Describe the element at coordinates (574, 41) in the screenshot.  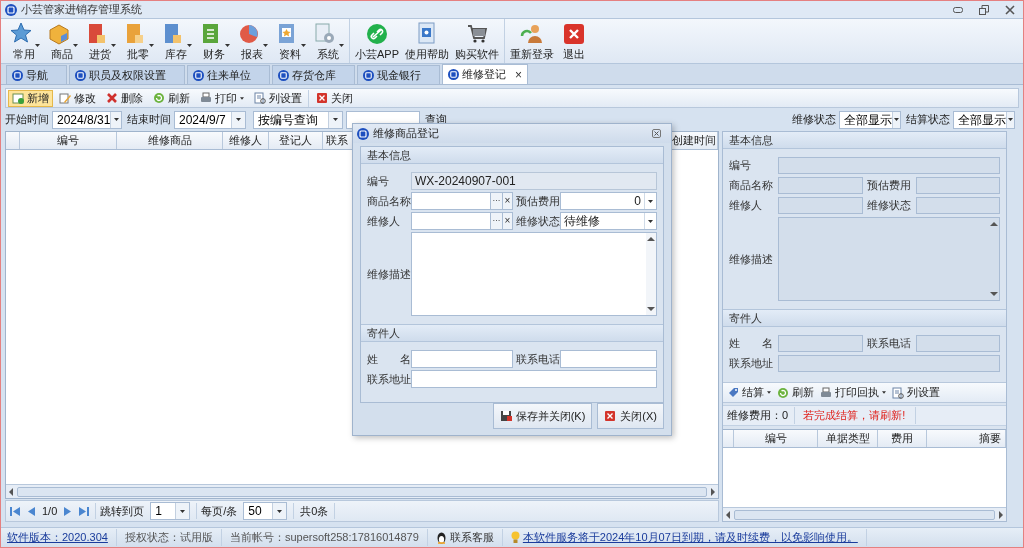
I see `ribbon-button: 退出` at that location.